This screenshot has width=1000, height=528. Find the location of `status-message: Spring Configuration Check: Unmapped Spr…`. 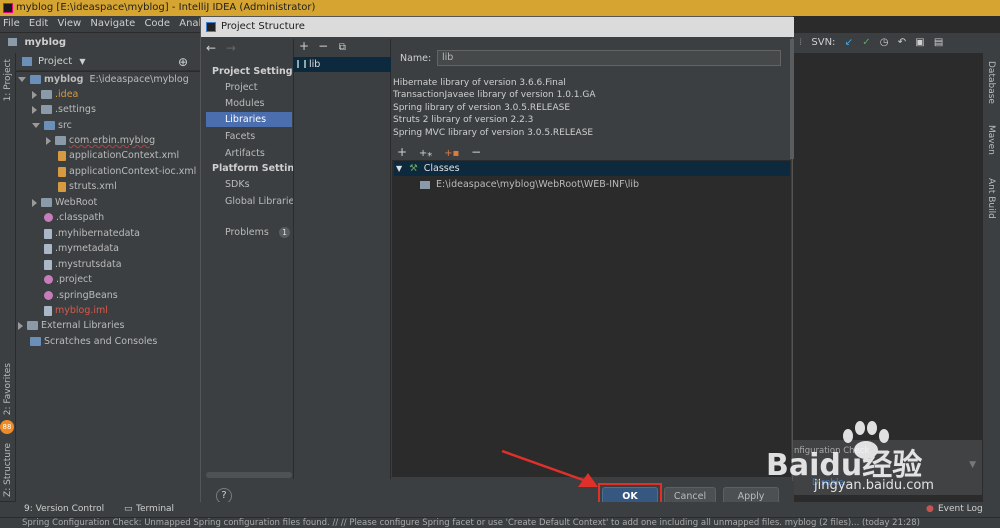

status-message: Spring Configuration Check: Unmapped Spr… is located at coordinates (460, 523).